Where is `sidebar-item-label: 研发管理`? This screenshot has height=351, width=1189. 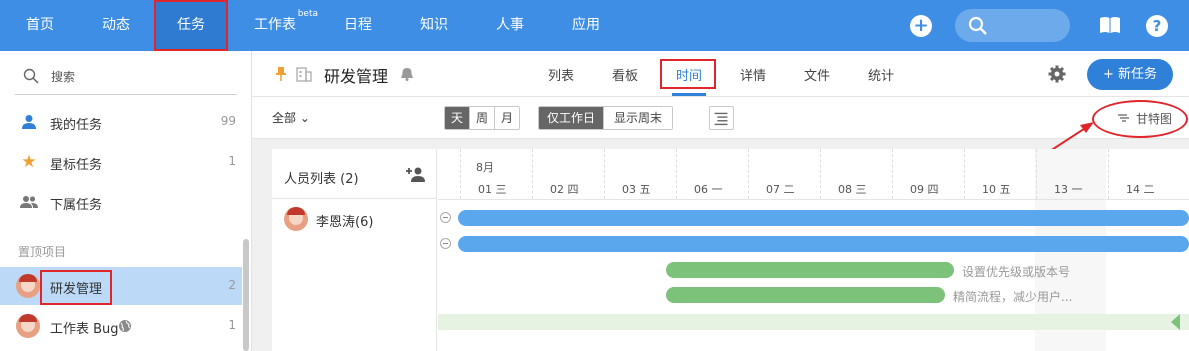
sidebar-item-label: 研发管理 is located at coordinates (76, 287).